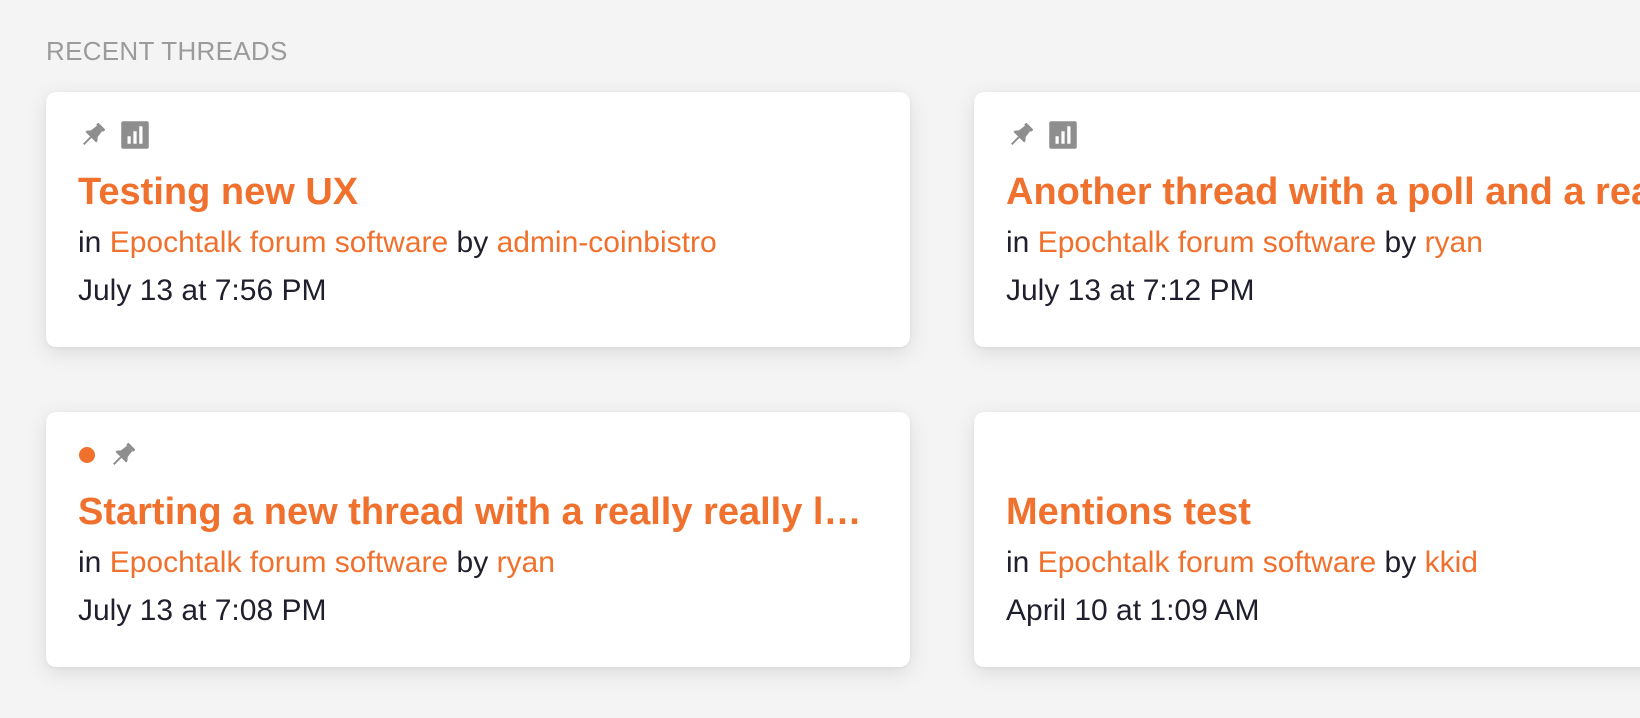  What do you see at coordinates (478, 192) in the screenshot?
I see `thread-title-link: Testing new UX` at bounding box center [478, 192].